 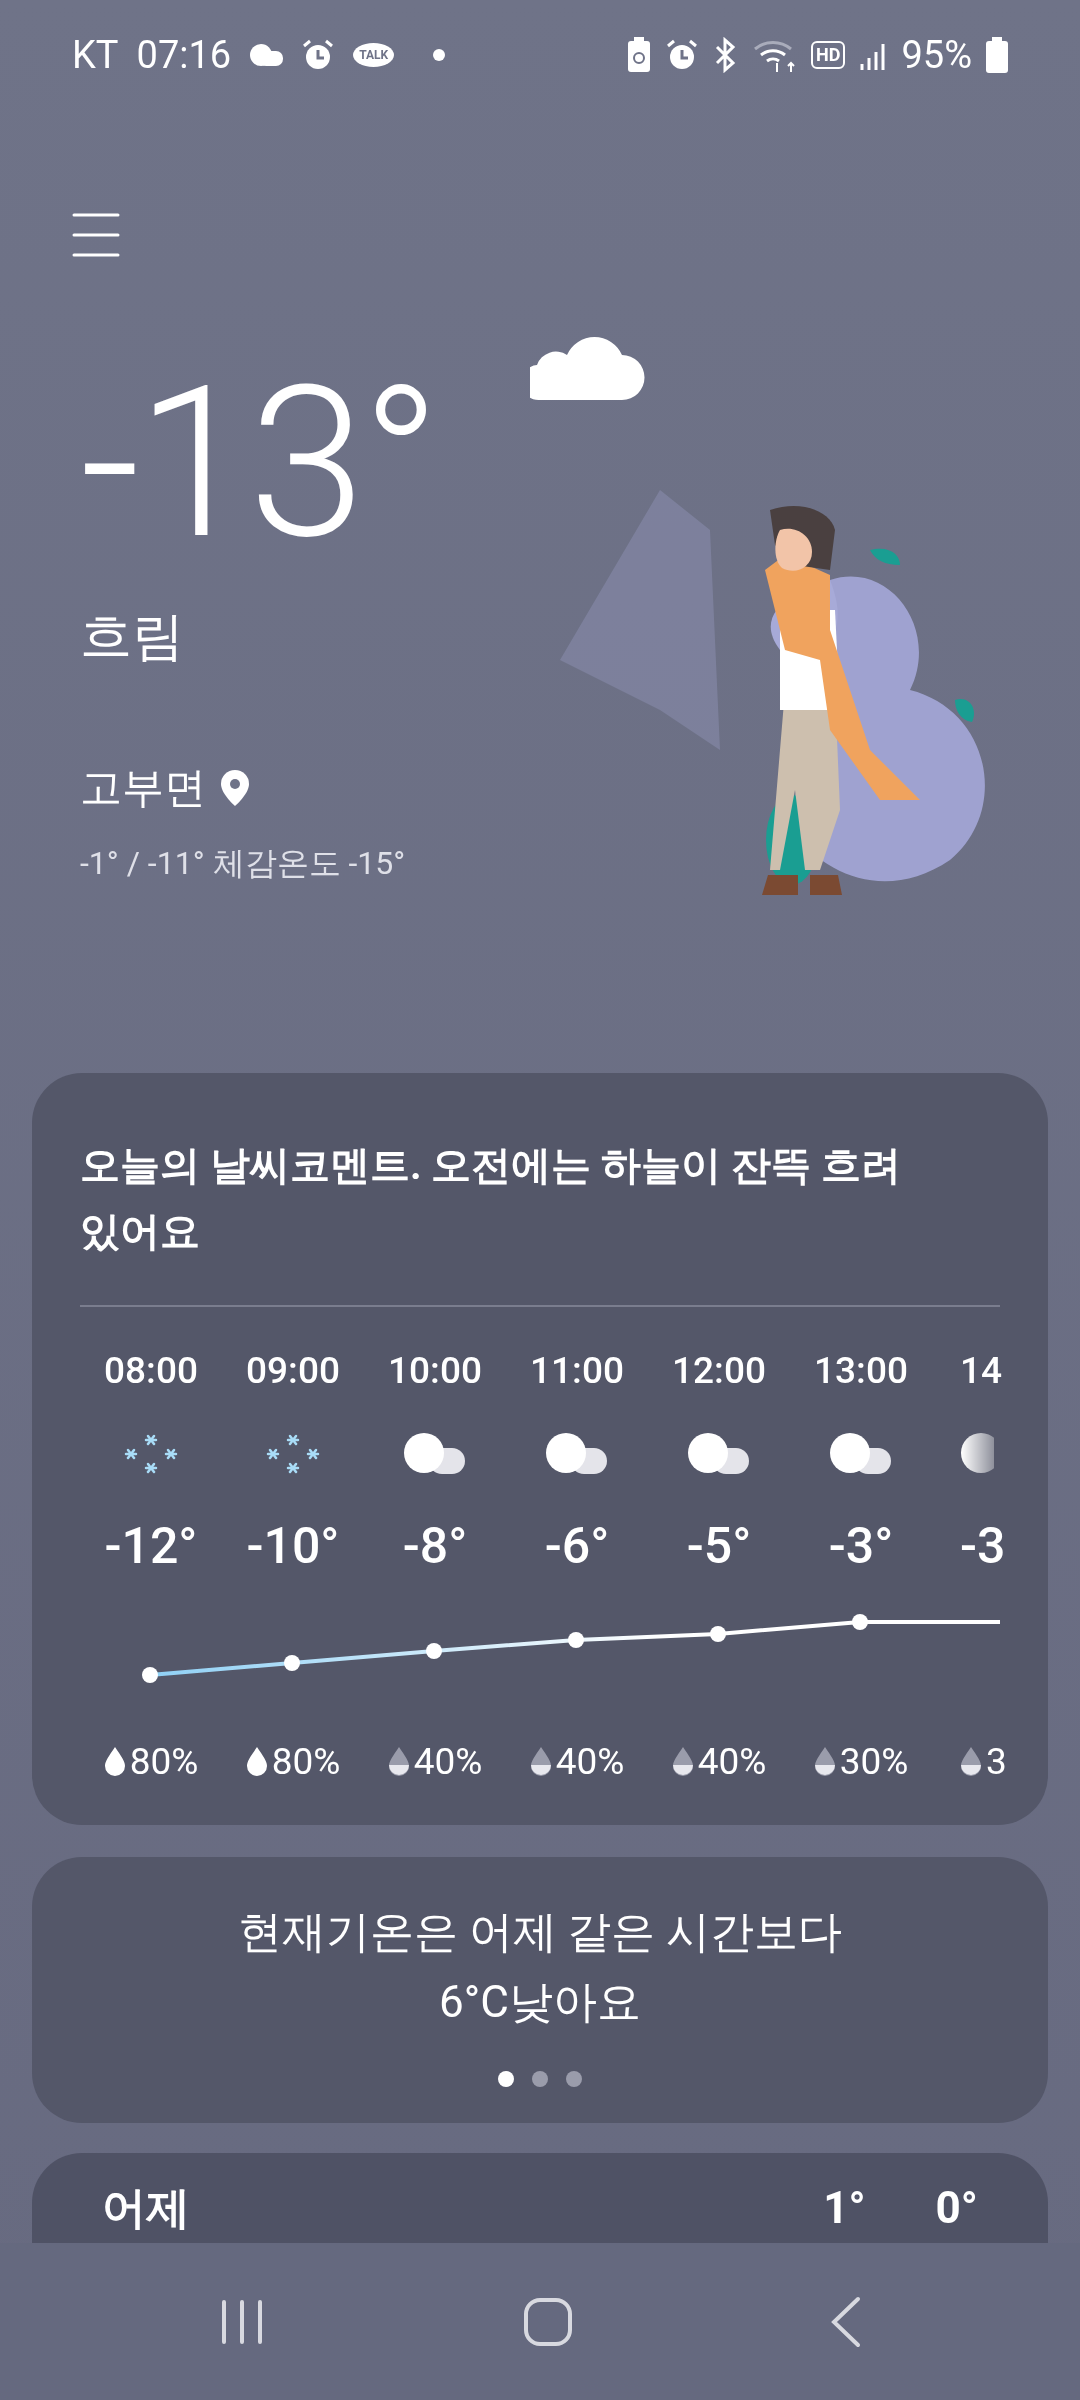 What do you see at coordinates (996, 1761) in the screenshot?
I see `precipitation-chance: 3` at bounding box center [996, 1761].